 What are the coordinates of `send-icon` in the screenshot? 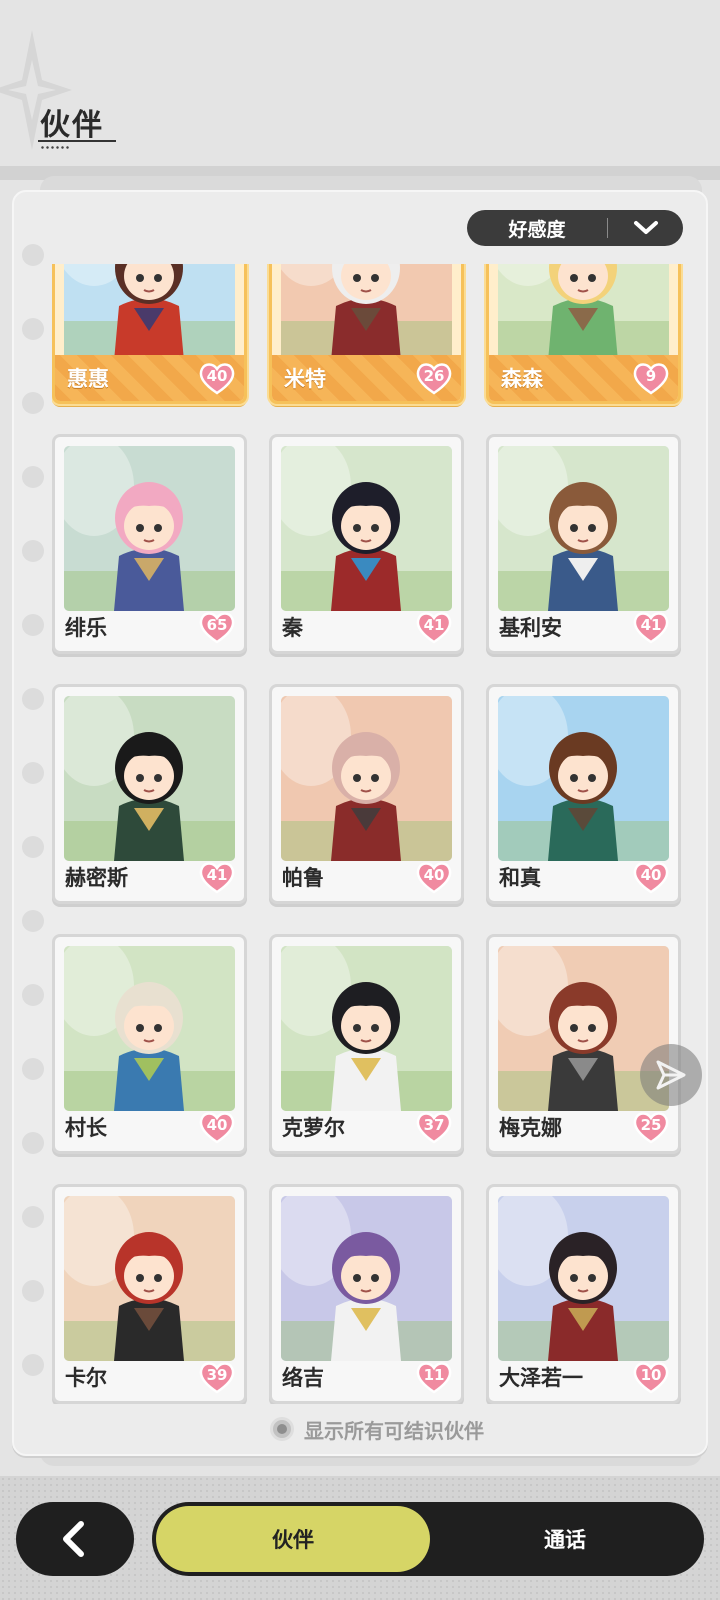 It's located at (671, 1075).